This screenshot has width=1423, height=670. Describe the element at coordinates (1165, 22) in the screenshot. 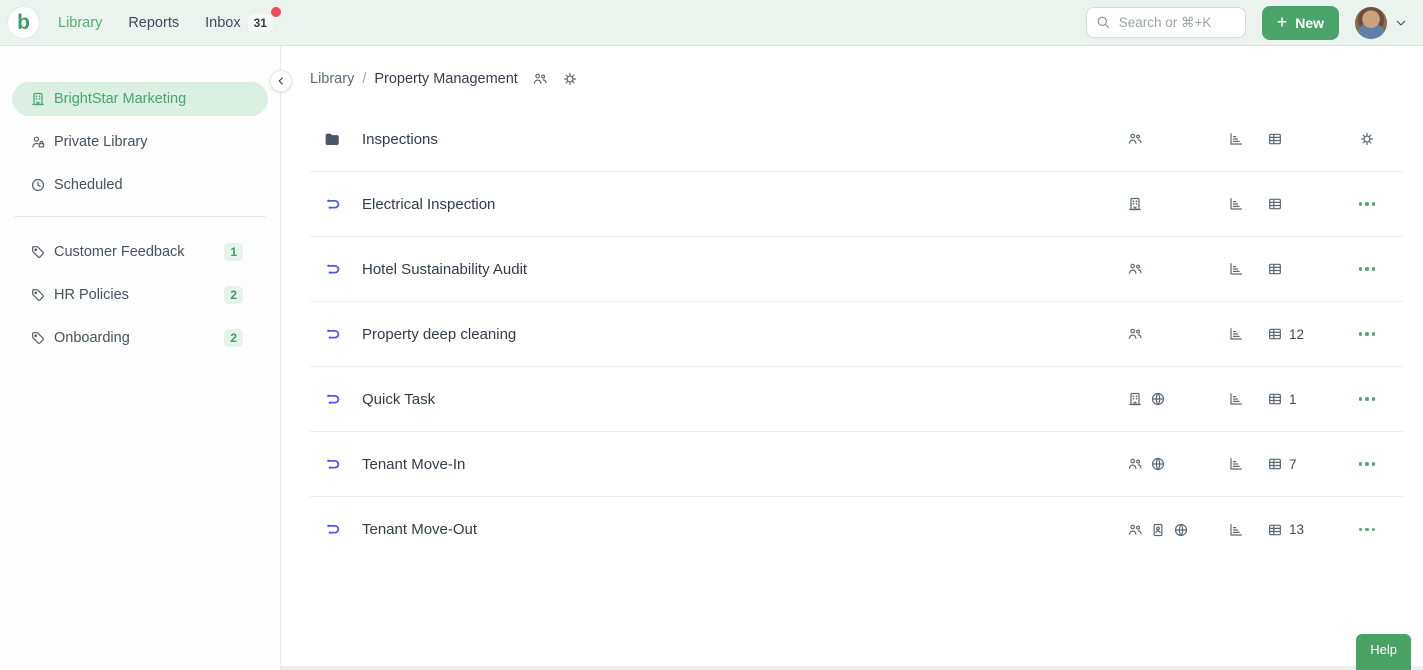

I see `search-box` at that location.